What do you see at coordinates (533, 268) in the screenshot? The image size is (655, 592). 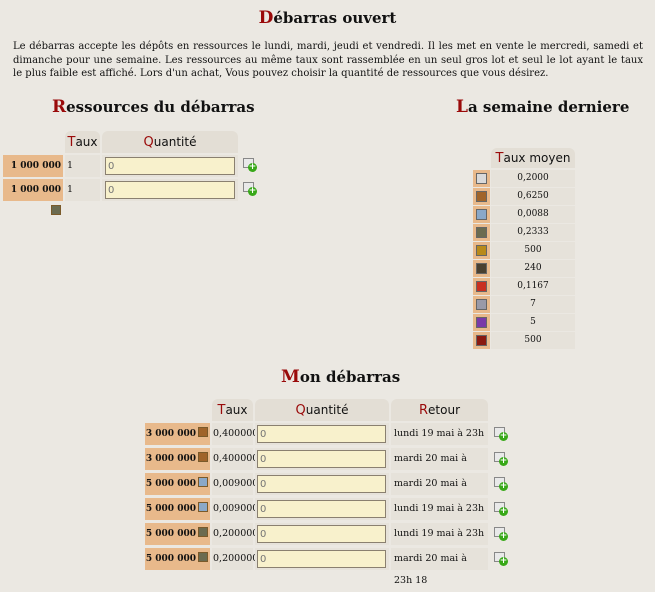 I see `avg-rate-value: 240` at bounding box center [533, 268].